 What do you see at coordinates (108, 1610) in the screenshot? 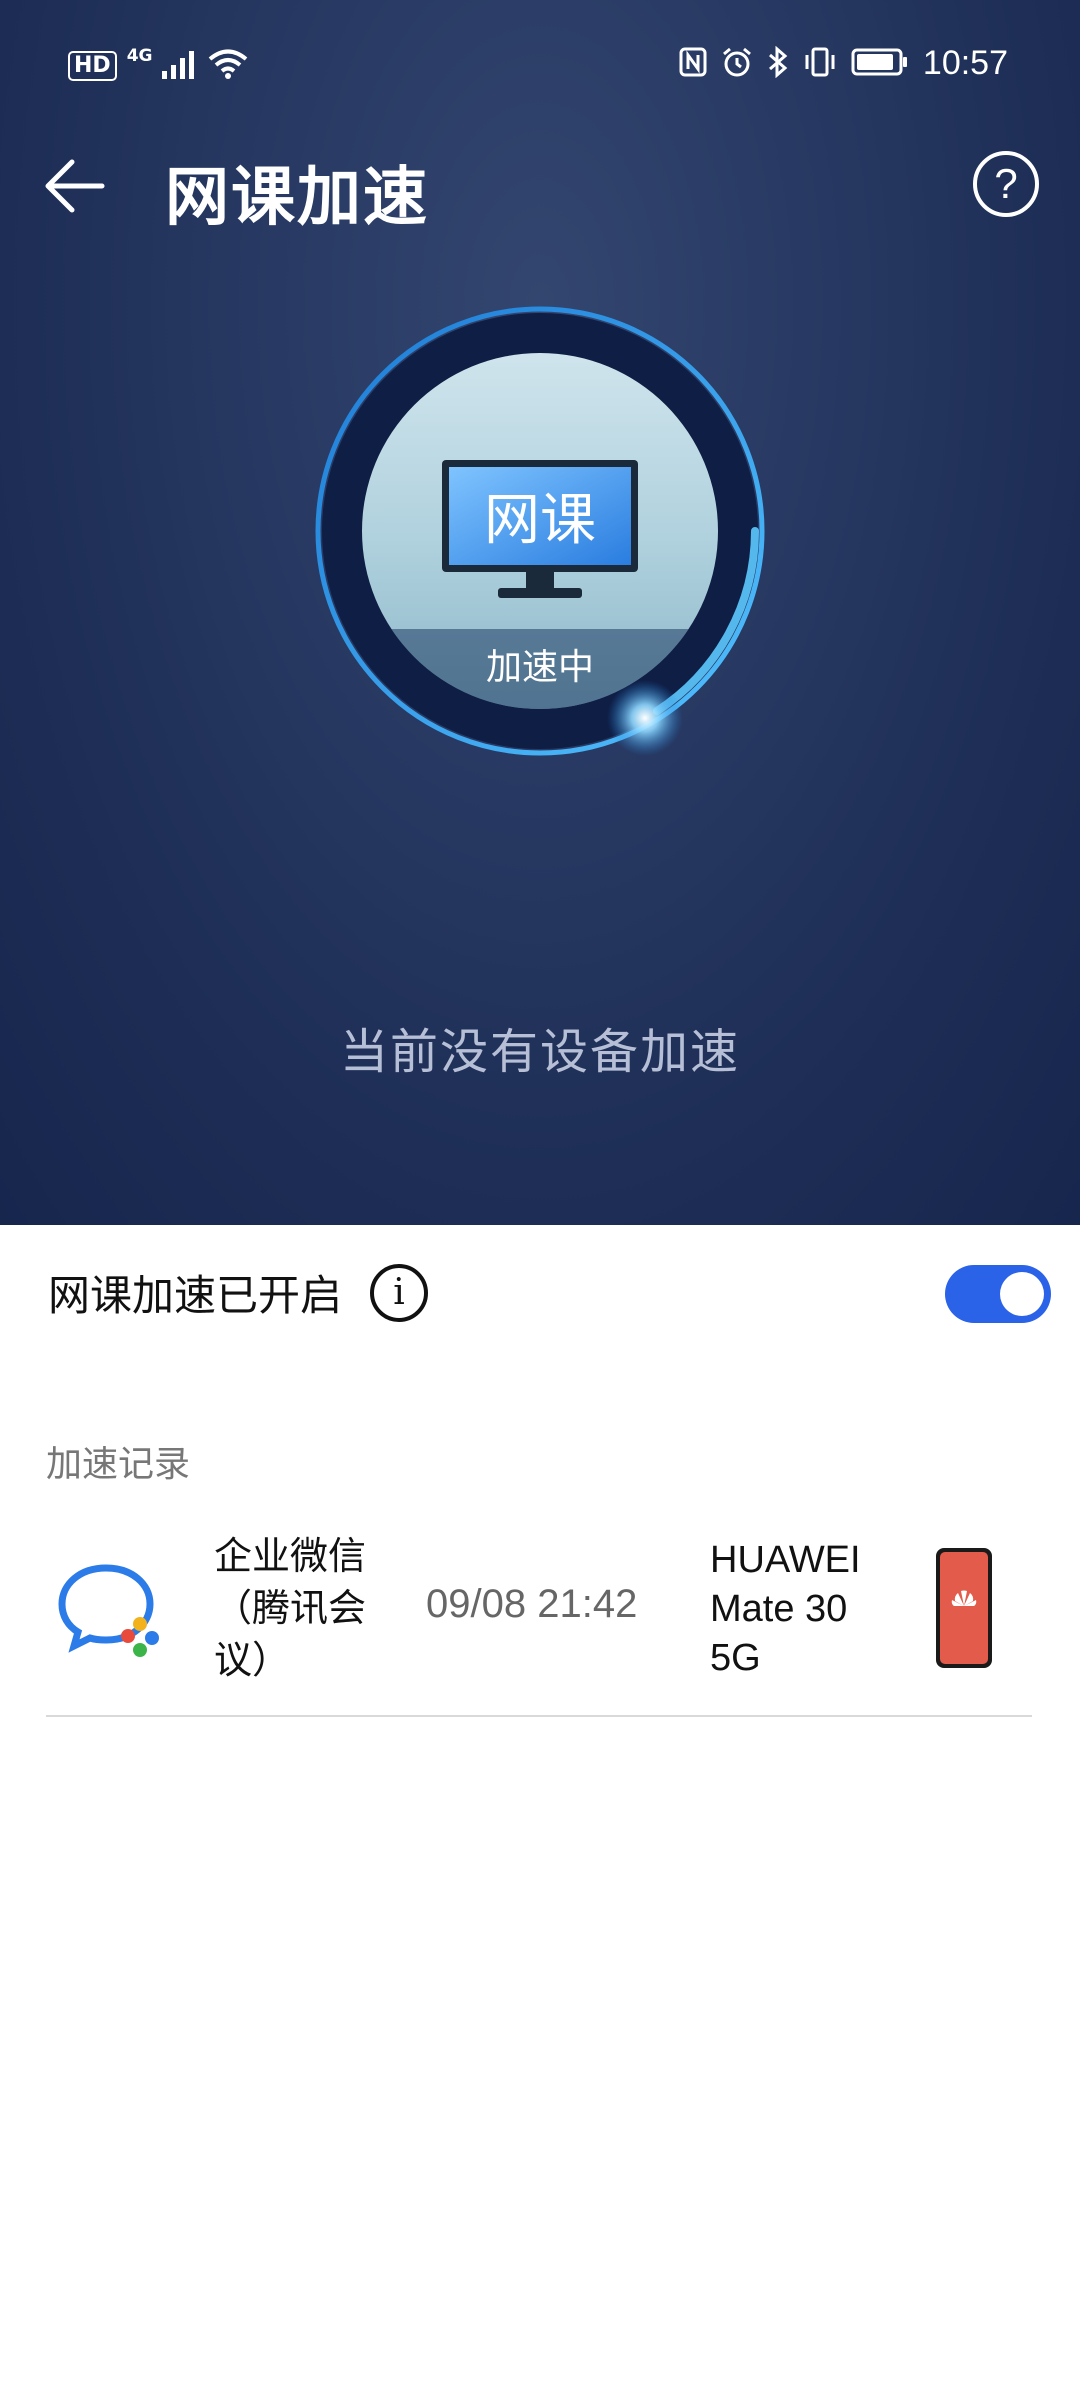
I see `wecom-app-icon` at bounding box center [108, 1610].